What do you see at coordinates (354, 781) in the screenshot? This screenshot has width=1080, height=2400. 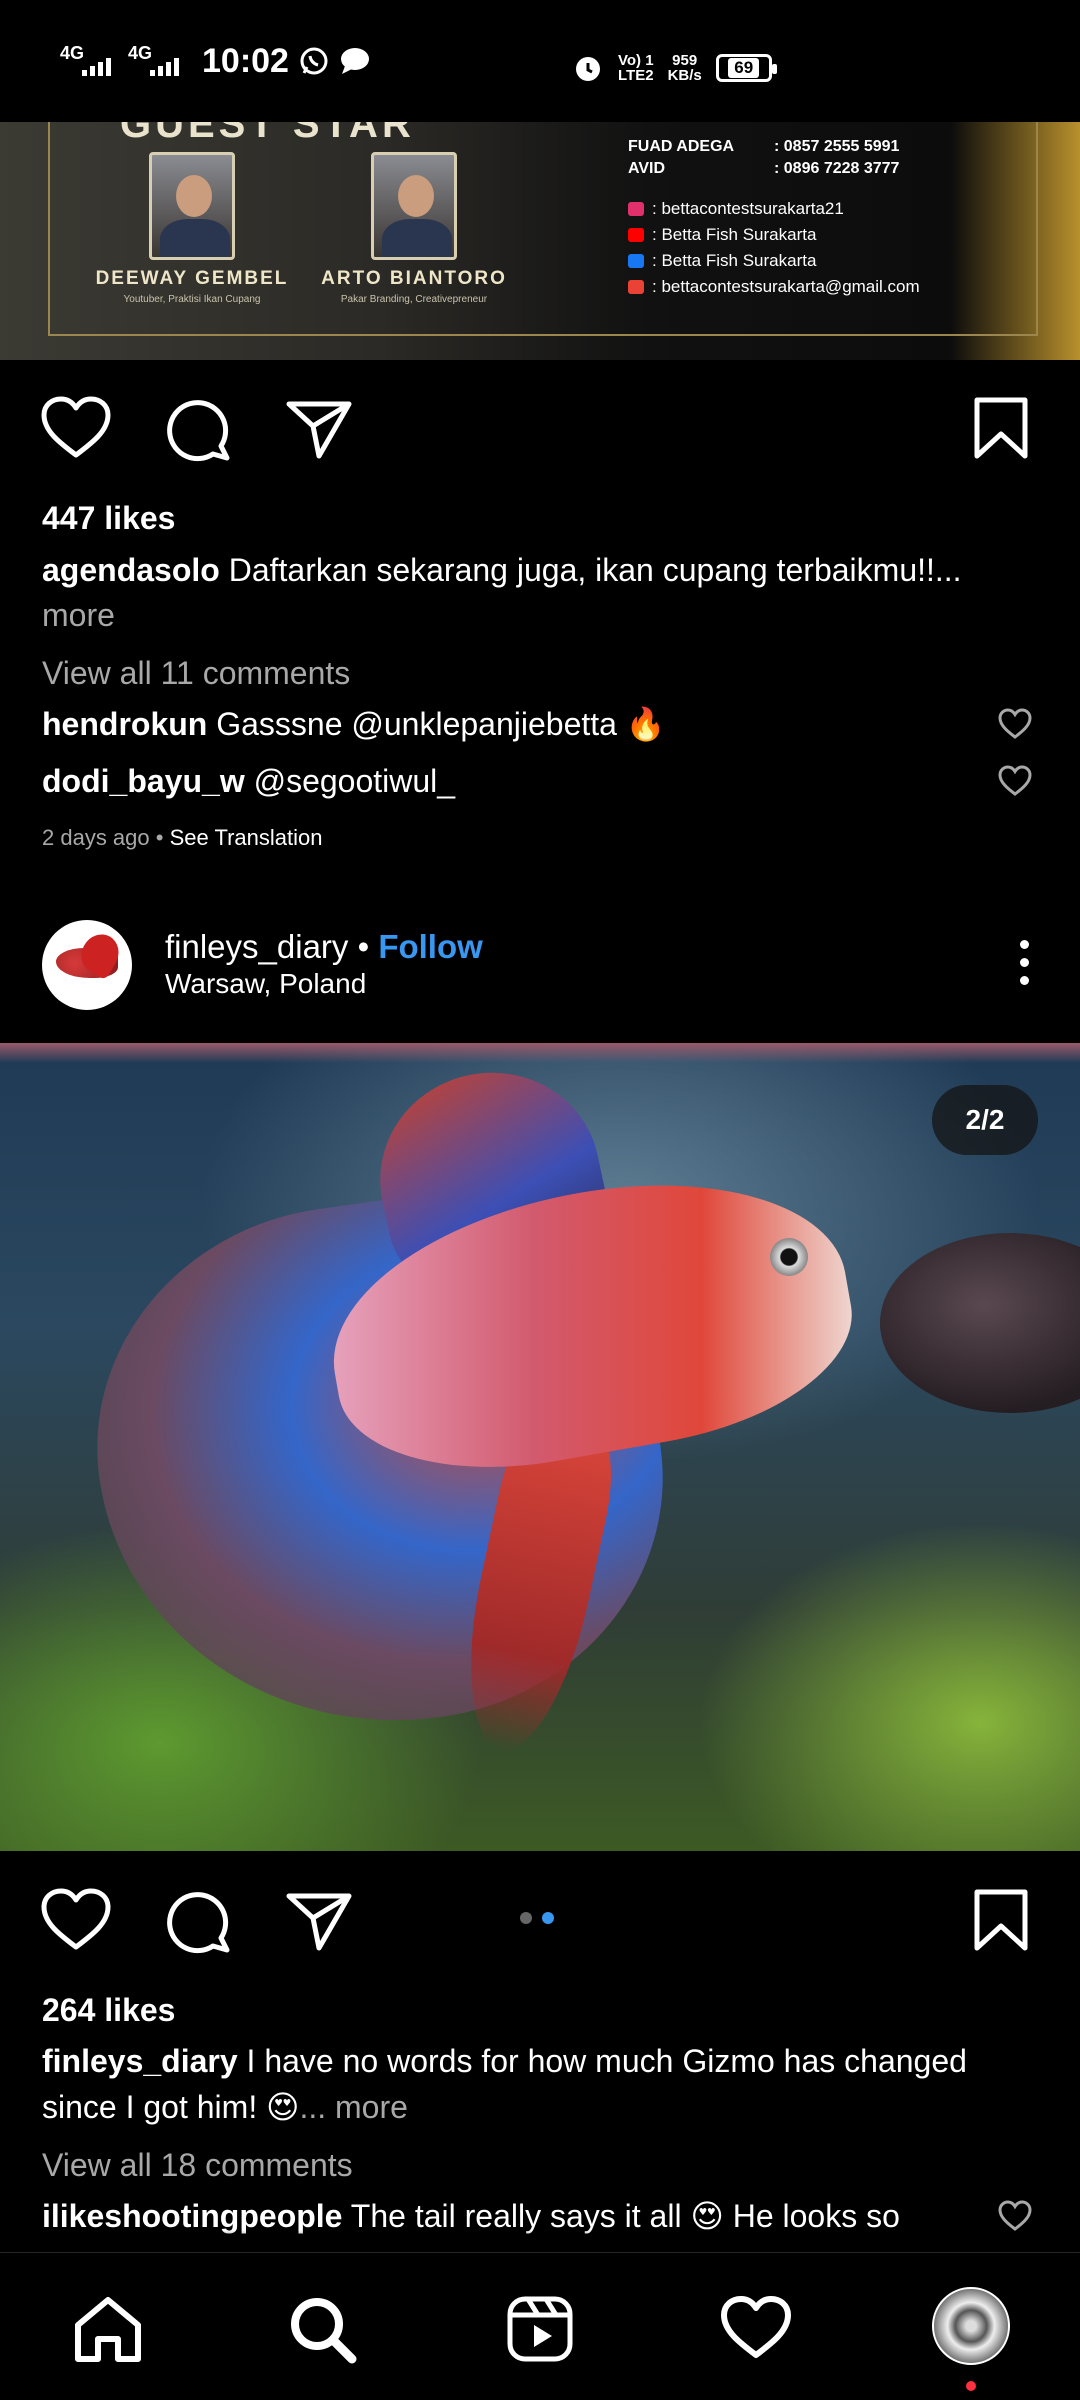 I see `comment-text: @segootiwul_` at bounding box center [354, 781].